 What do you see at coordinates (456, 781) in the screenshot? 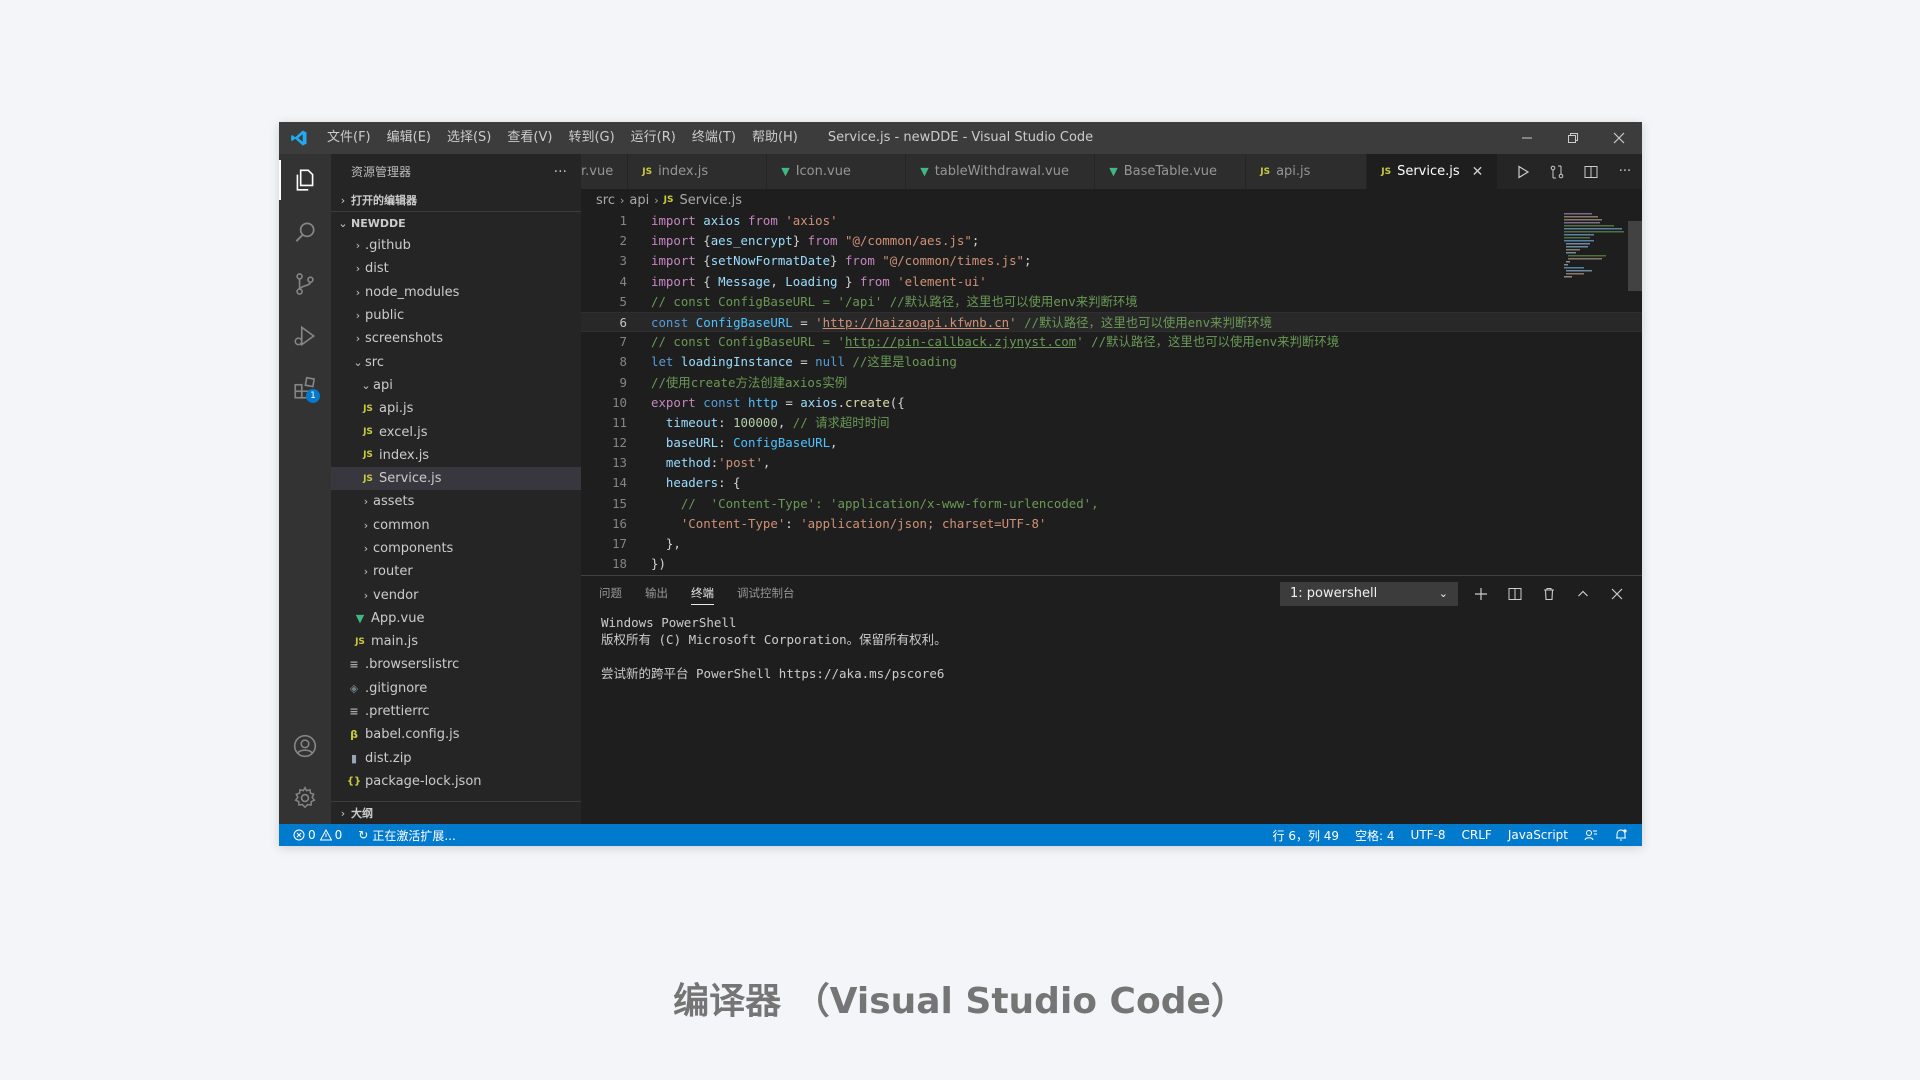
I see `tree-item: {} package-lock.json` at bounding box center [456, 781].